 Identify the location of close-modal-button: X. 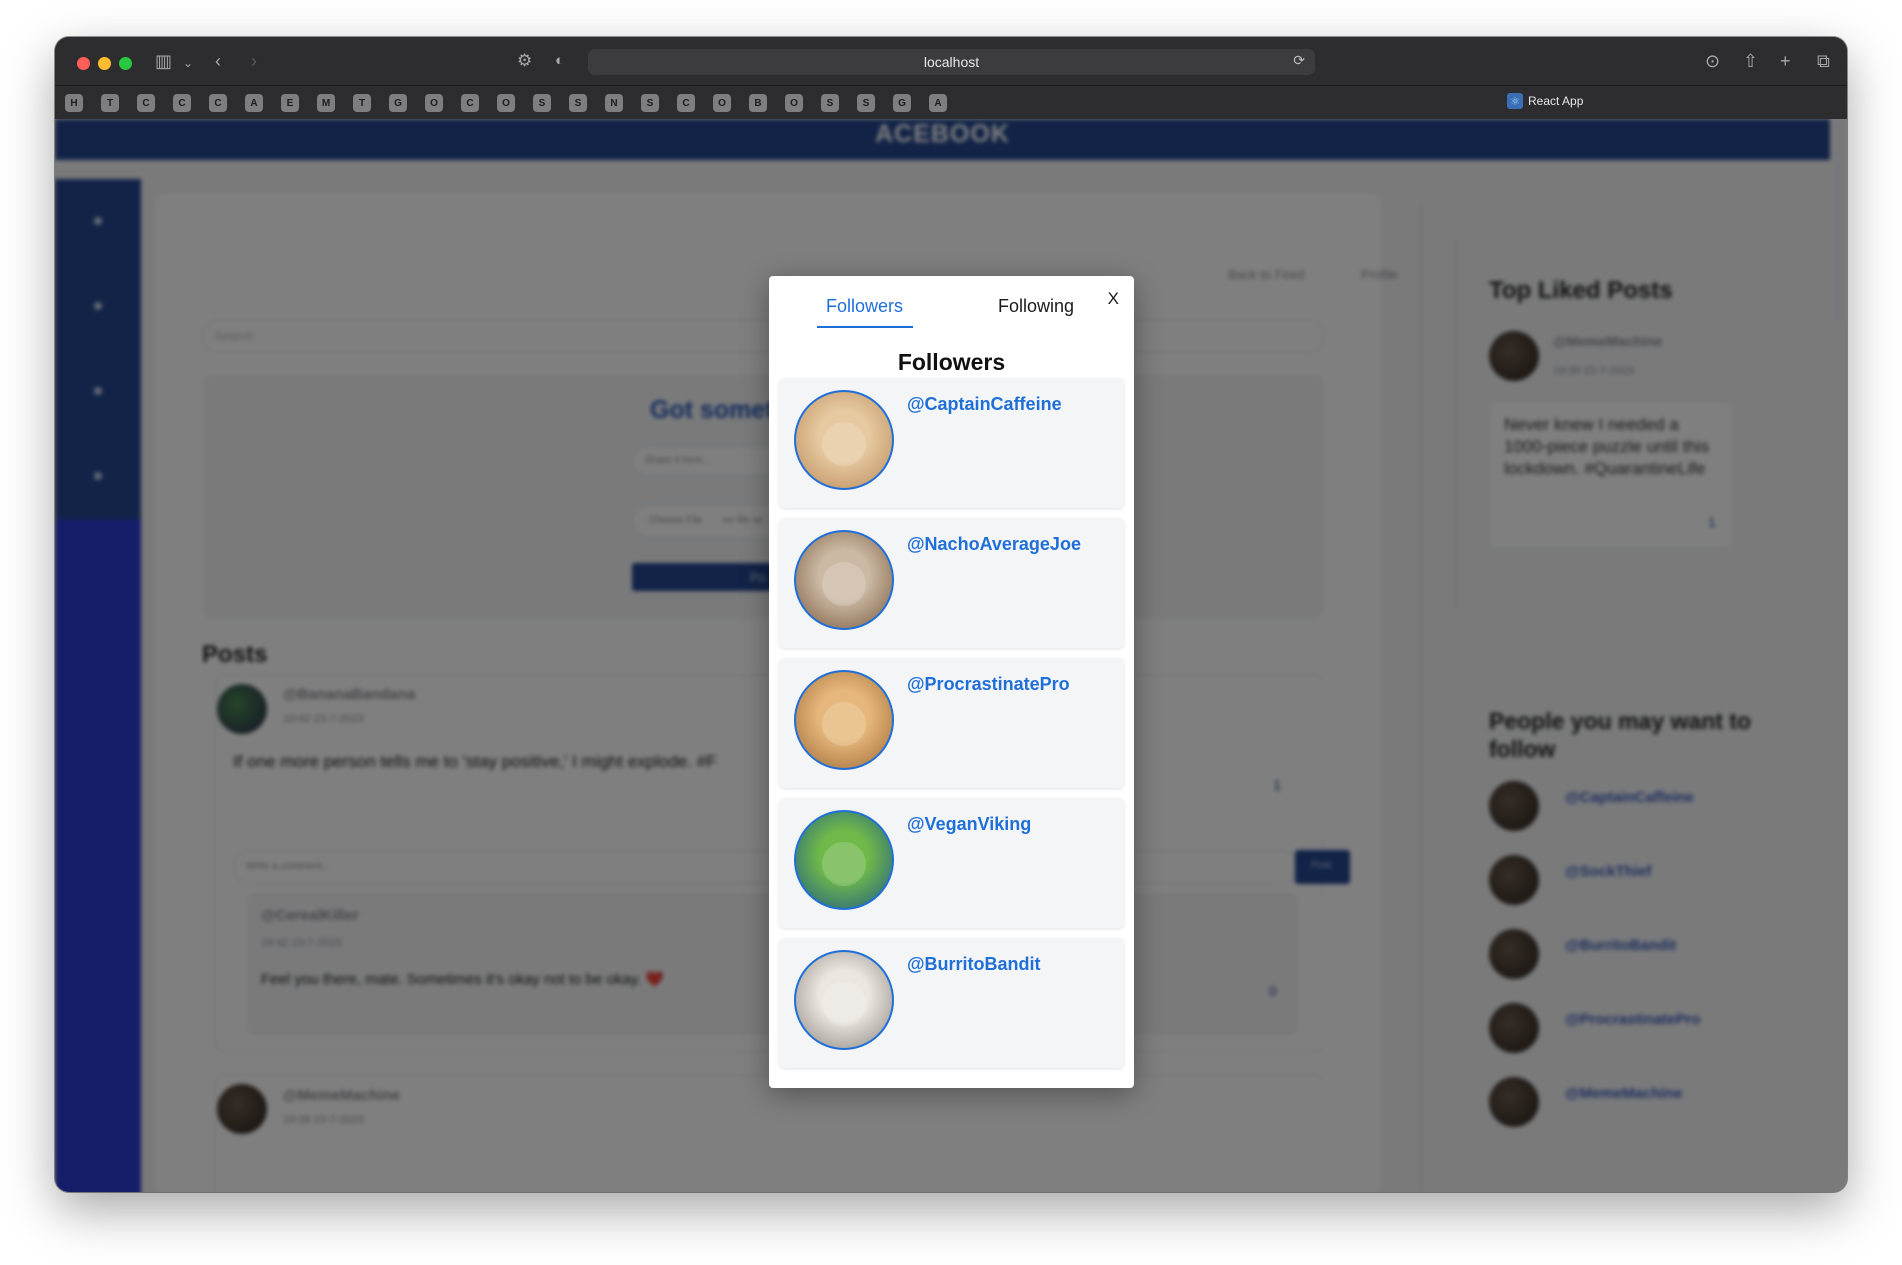
(1113, 299).